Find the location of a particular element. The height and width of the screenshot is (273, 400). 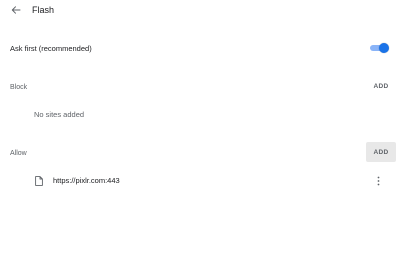

allow-section-label: Allow is located at coordinates (18, 153).